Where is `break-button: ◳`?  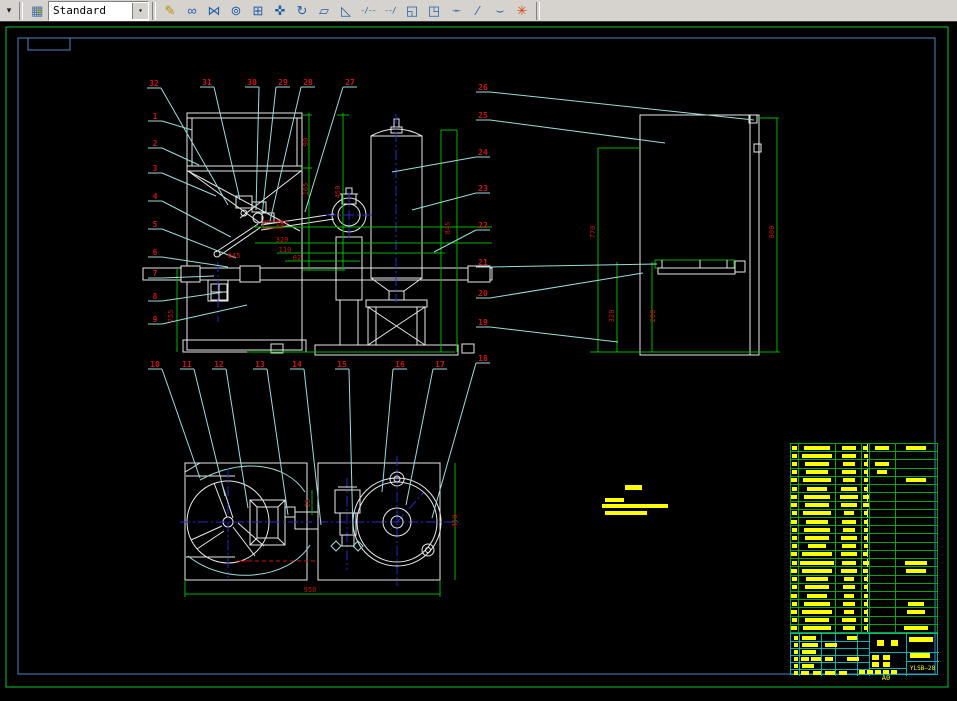
break-button: ◳ is located at coordinates (434, 11).